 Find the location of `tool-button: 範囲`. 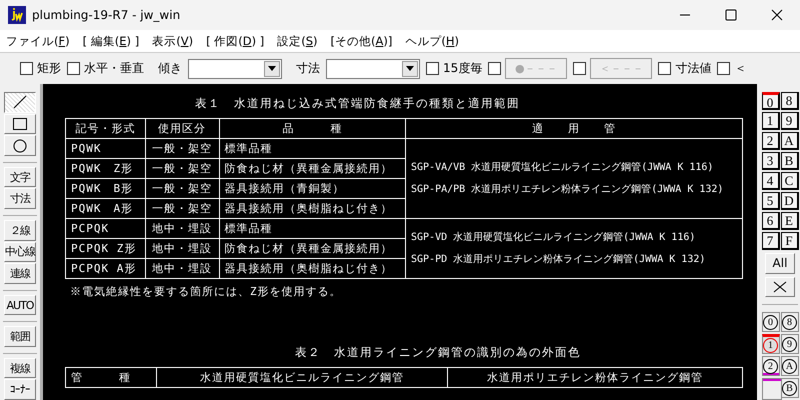

tool-button: 範囲 is located at coordinates (20, 336).